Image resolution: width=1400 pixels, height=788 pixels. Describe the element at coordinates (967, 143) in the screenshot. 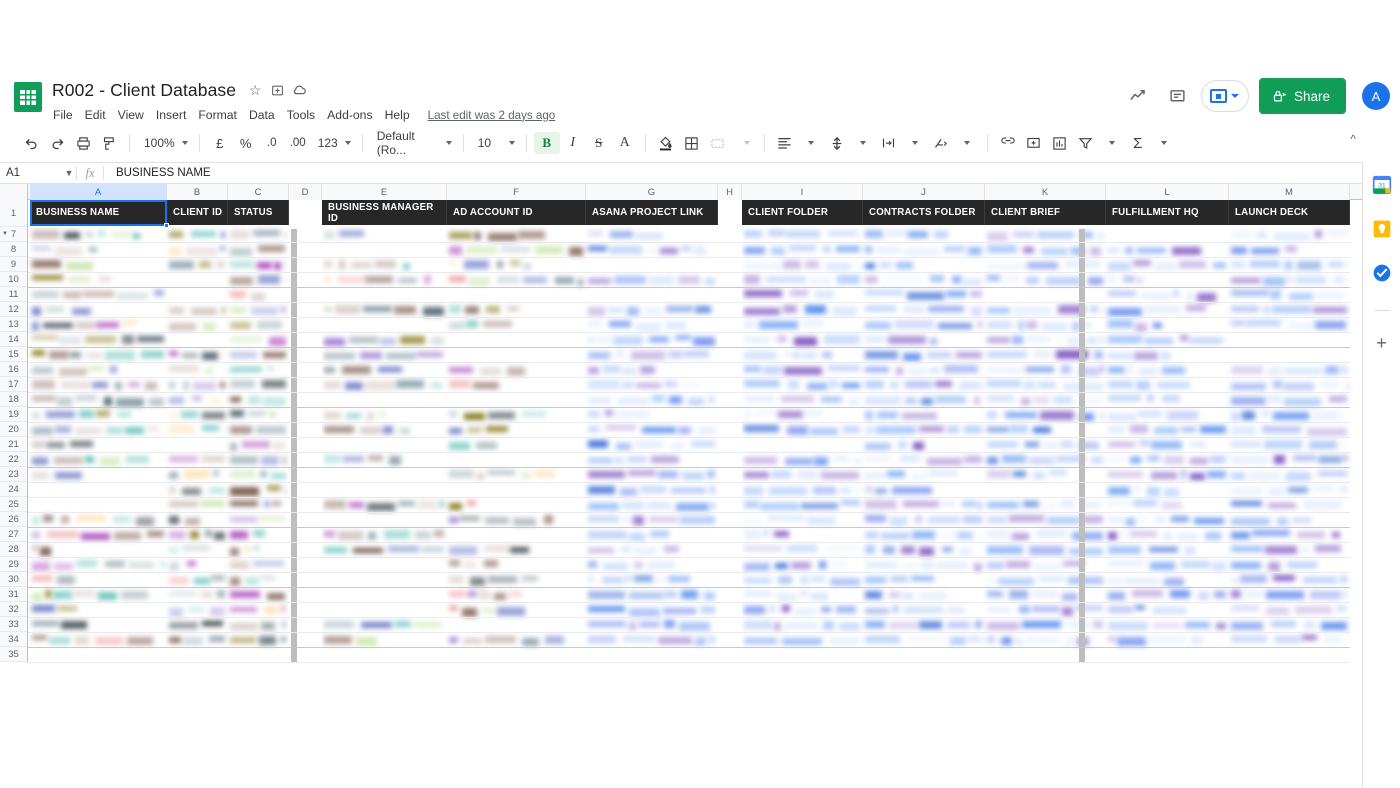

I see `text-rotation-chevron-icon` at that location.